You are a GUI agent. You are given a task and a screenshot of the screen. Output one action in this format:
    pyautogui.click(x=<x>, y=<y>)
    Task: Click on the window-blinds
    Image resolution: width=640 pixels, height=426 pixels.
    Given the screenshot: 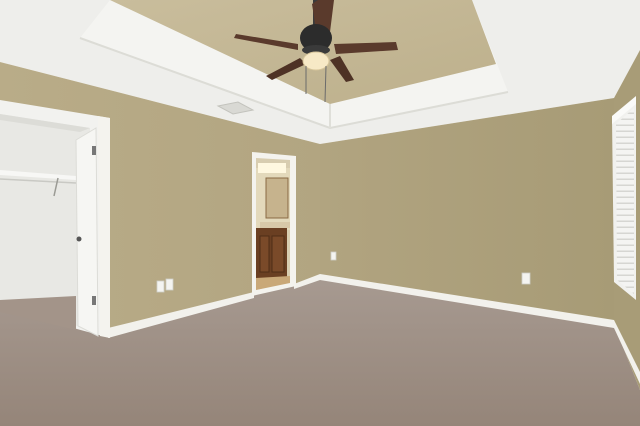 What is the action you would take?
    pyautogui.click(x=624, y=198)
    